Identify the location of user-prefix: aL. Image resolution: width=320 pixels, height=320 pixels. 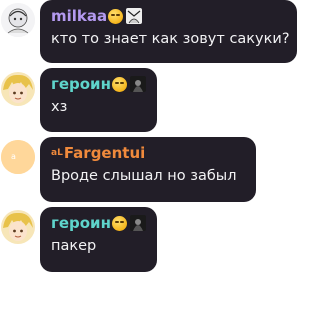
(57, 153).